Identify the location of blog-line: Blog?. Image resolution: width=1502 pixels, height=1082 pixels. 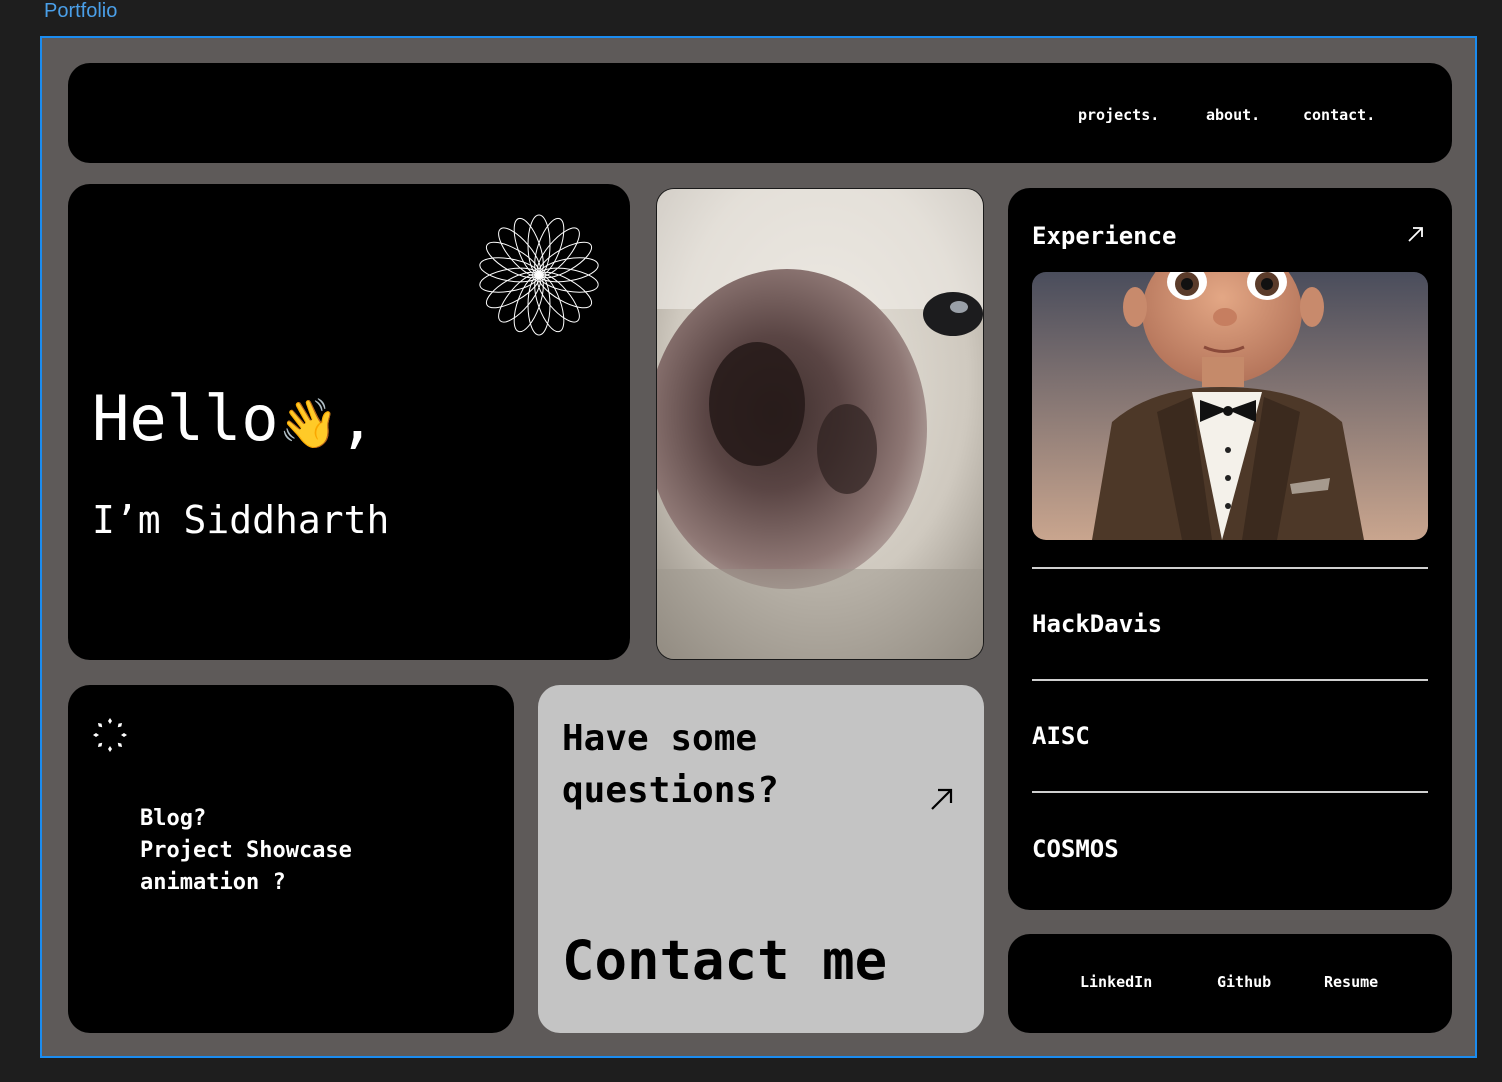
(173, 818).